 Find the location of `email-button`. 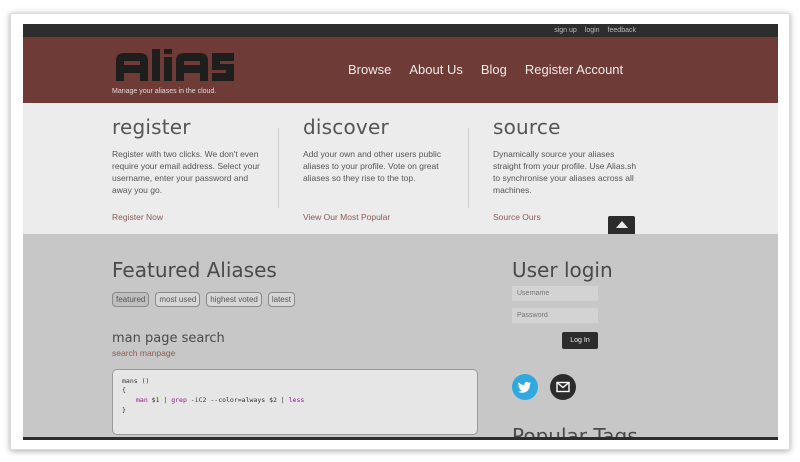

email-button is located at coordinates (563, 387).